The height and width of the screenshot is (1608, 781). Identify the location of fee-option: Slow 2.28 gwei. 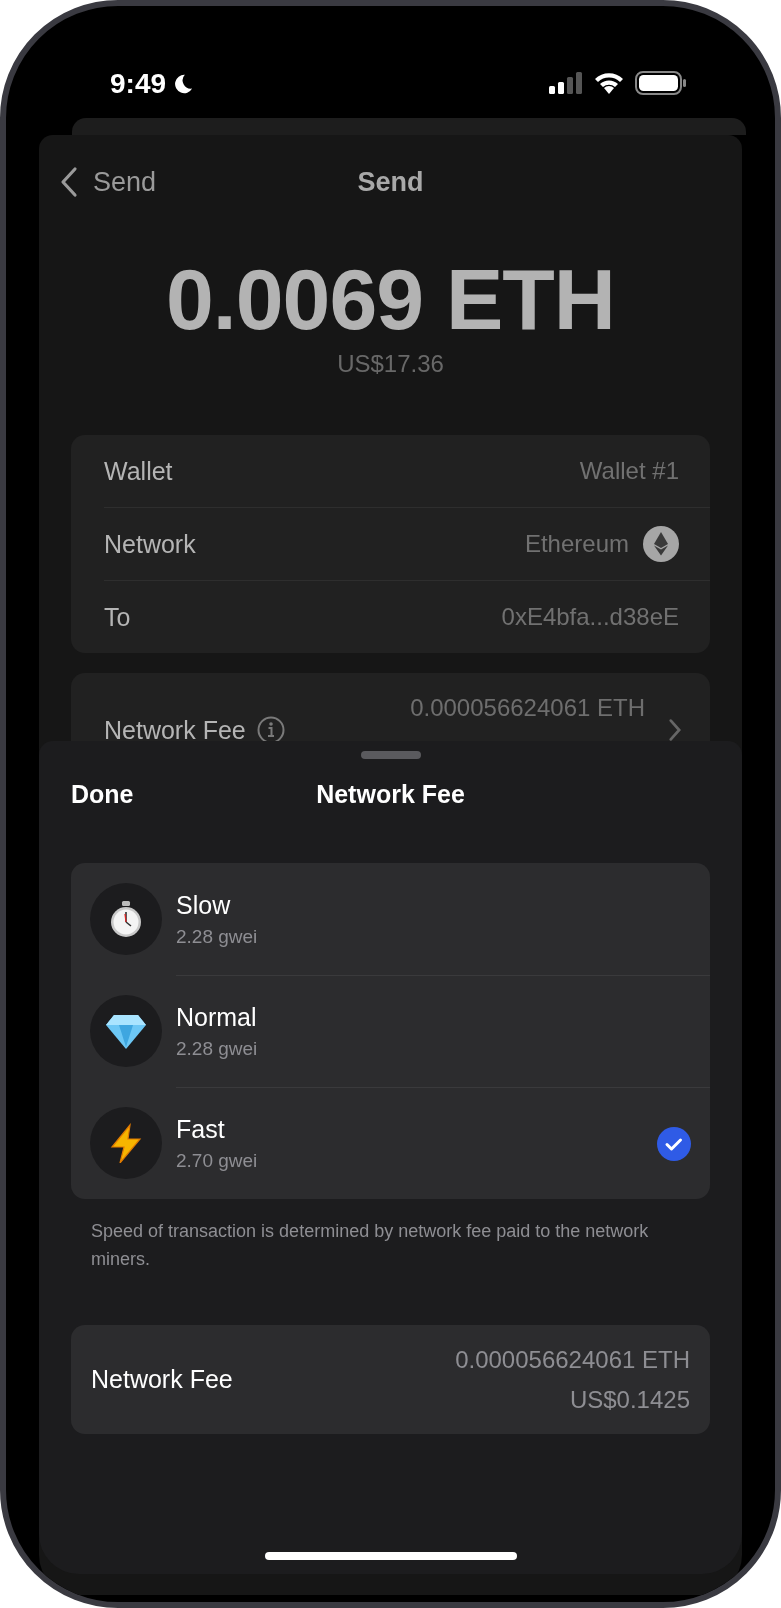
(390, 919).